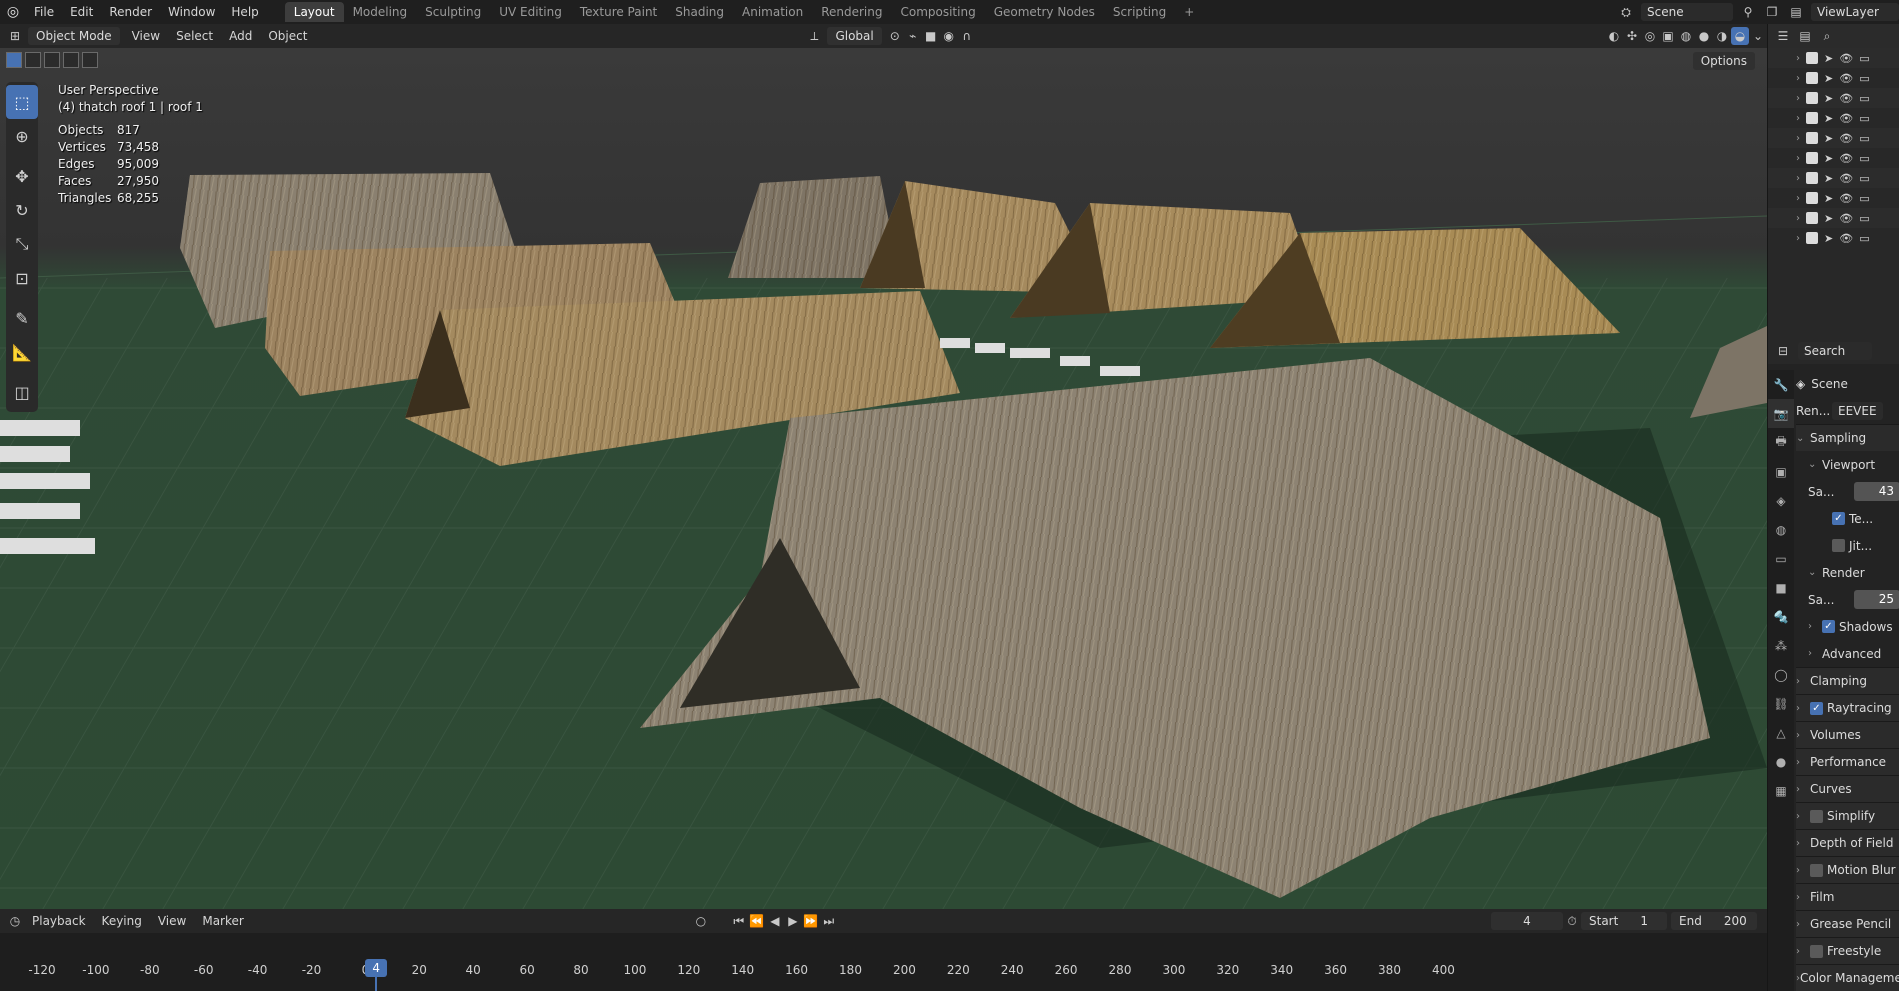 Image resolution: width=1899 pixels, height=991 pixels. Describe the element at coordinates (194, 36) in the screenshot. I see `menu-select: Select` at that location.